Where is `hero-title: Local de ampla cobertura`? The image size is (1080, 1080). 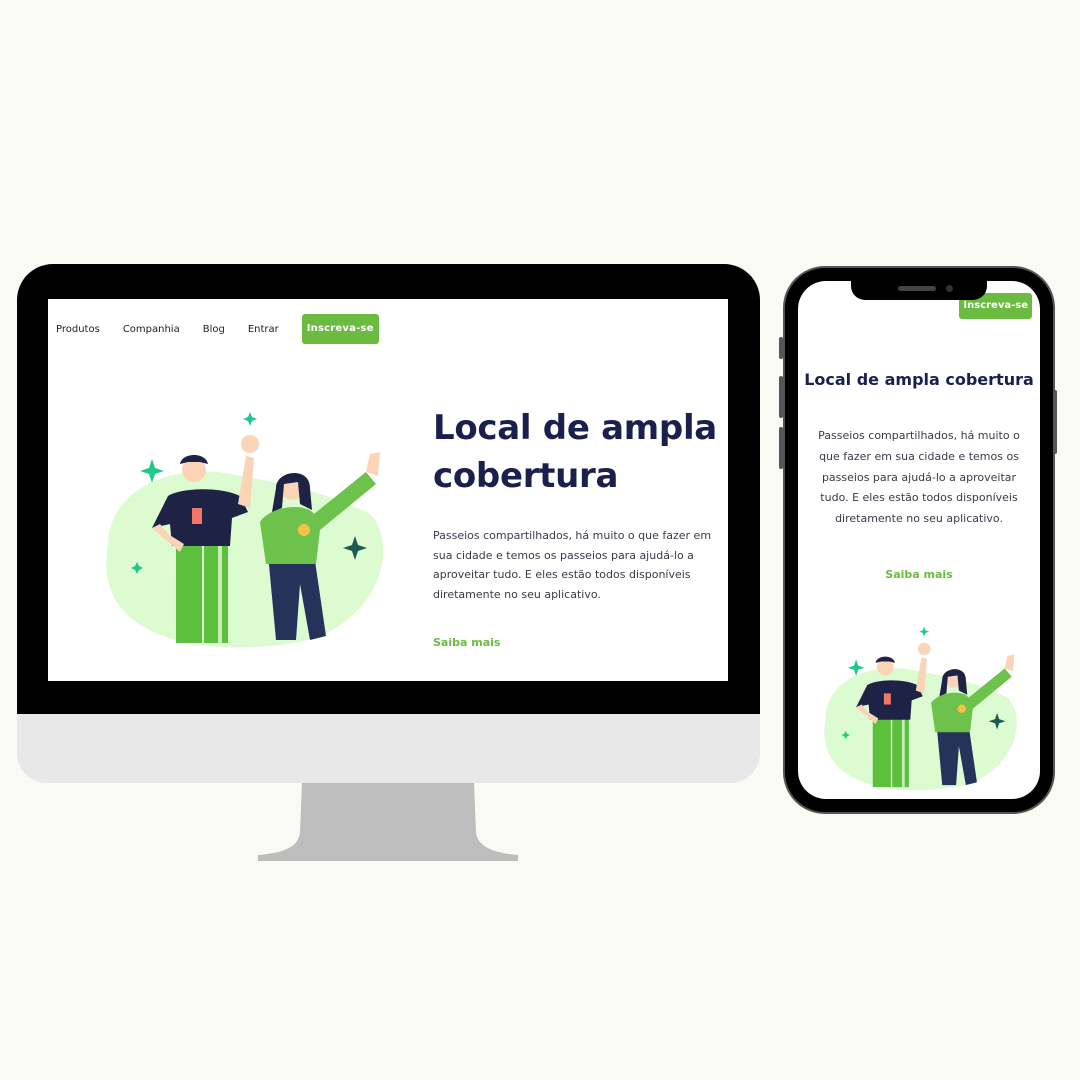
hero-title: Local de ampla cobertura is located at coordinates (575, 452).